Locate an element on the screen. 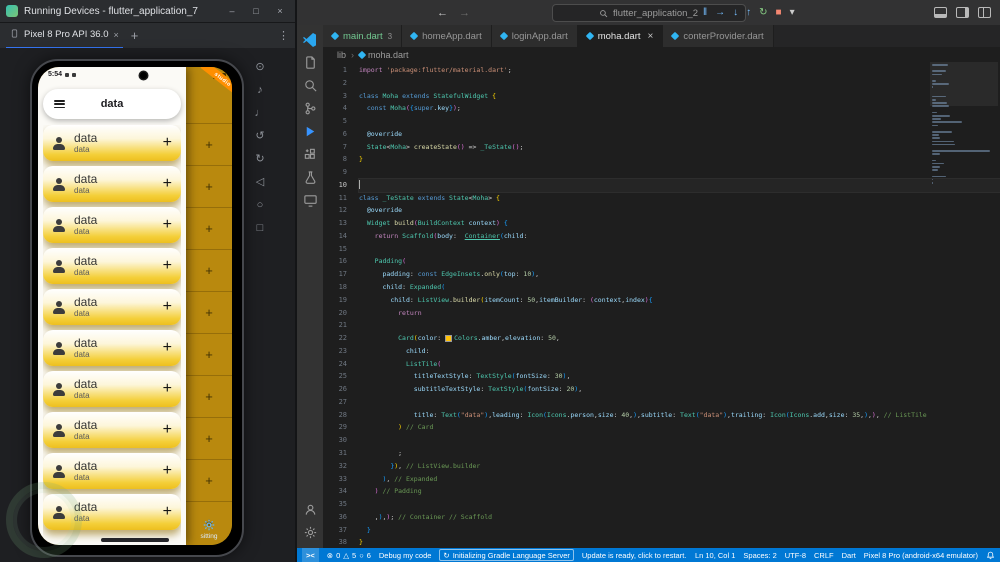  code-line: ListTile( is located at coordinates (679, 364).